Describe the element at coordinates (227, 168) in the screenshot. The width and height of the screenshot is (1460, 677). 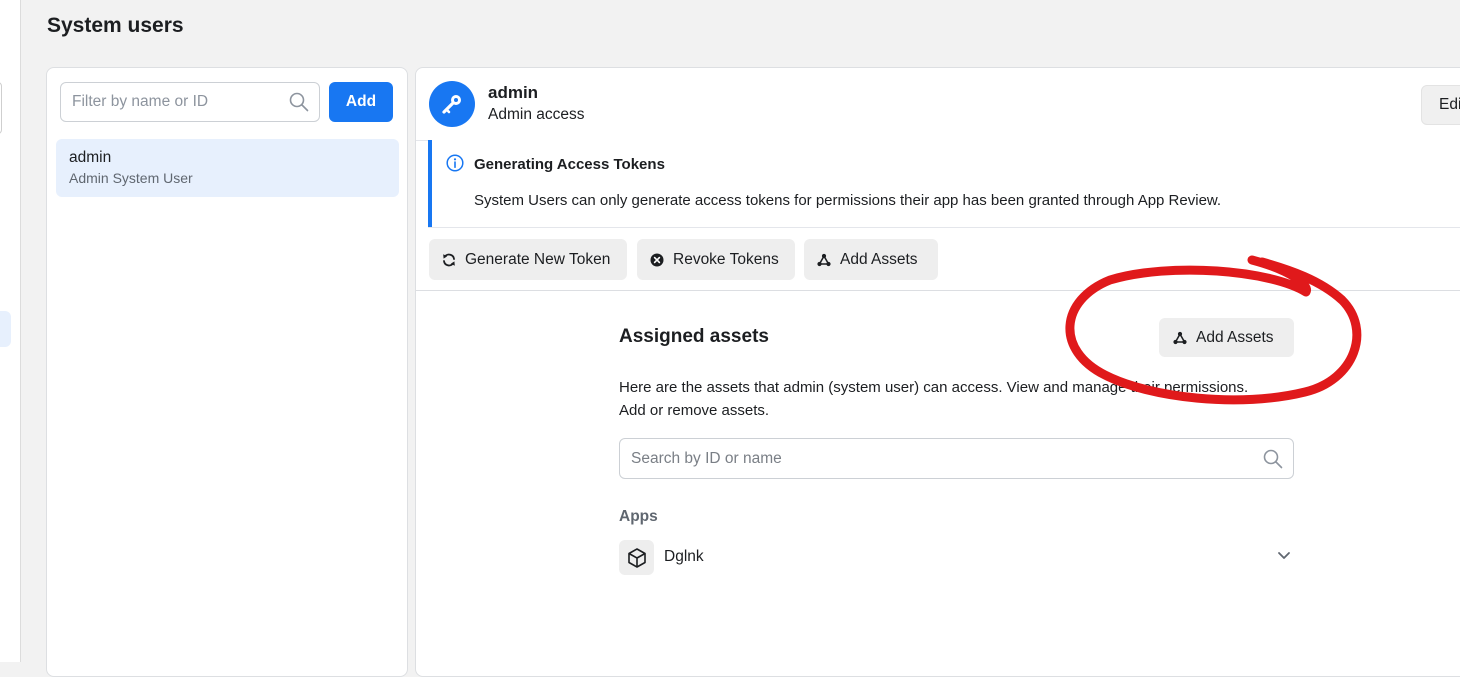
I see `list-item-admin: admin Admin System User` at that location.